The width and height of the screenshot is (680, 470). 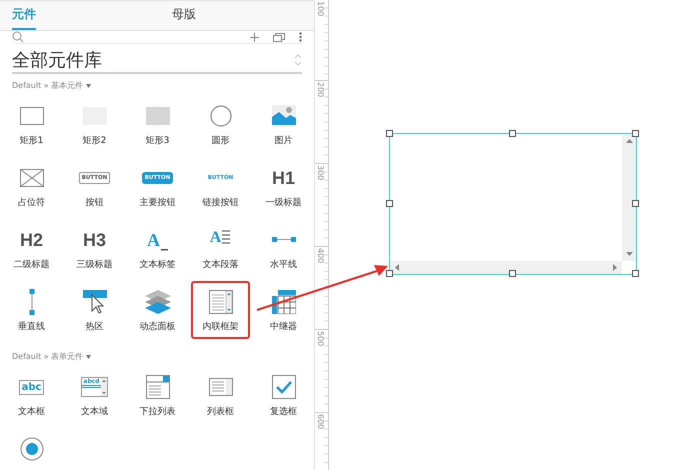 I want to click on widget-label: 垂直线, so click(x=31, y=326).